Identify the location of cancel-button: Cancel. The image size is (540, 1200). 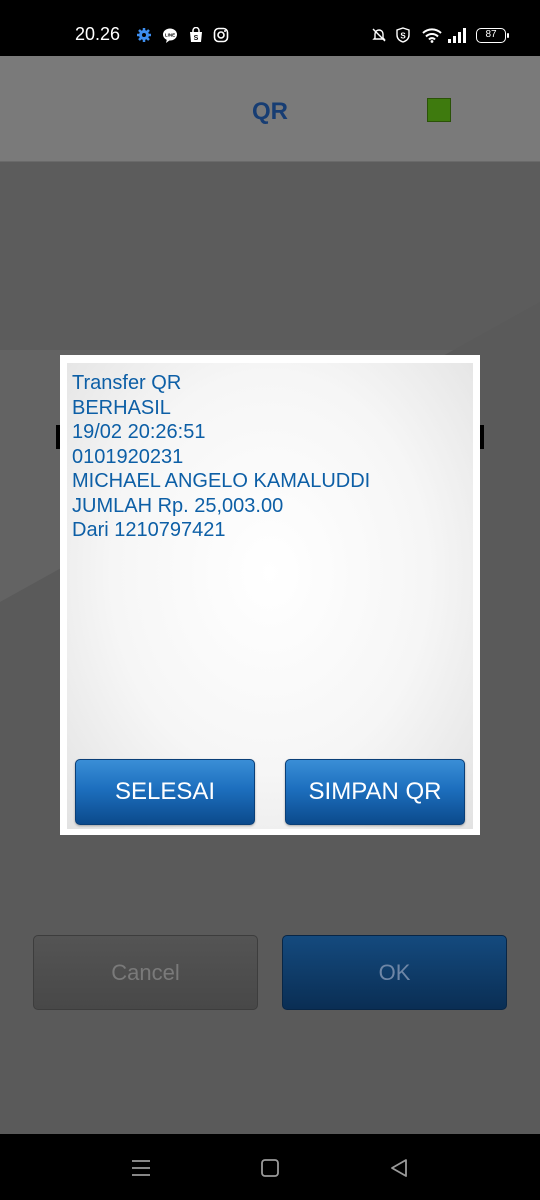
(145, 972).